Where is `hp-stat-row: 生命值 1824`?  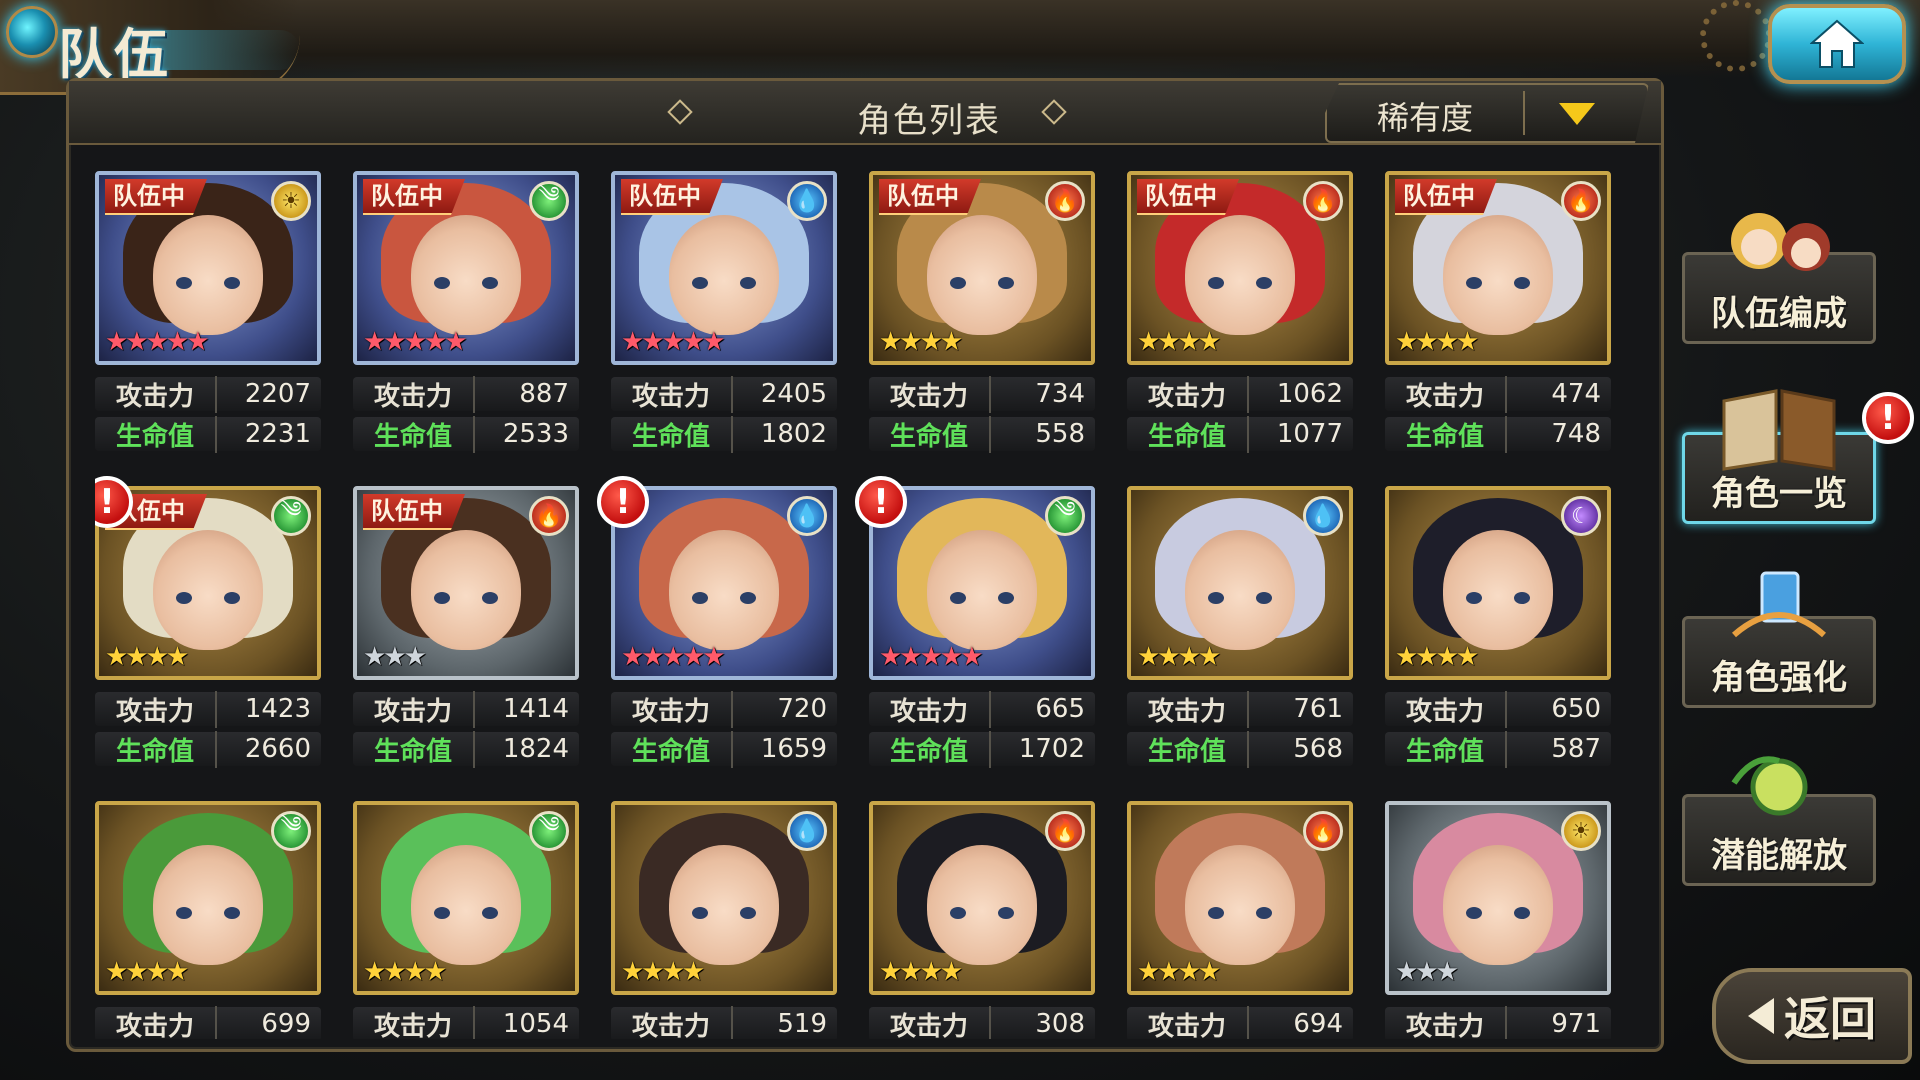
hp-stat-row: 生命值 1824 is located at coordinates (466, 749).